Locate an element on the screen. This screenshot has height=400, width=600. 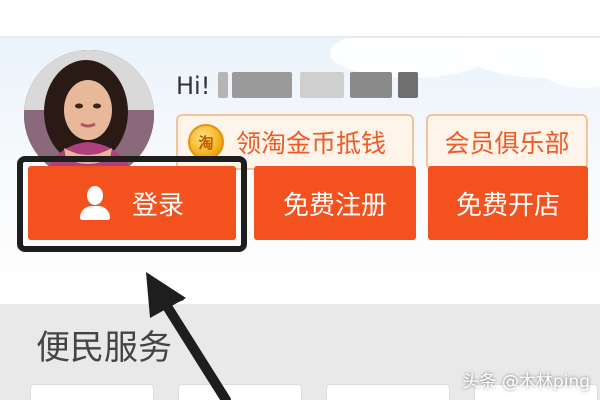
watermark: 头条 @木林ping is located at coordinates (526, 382).